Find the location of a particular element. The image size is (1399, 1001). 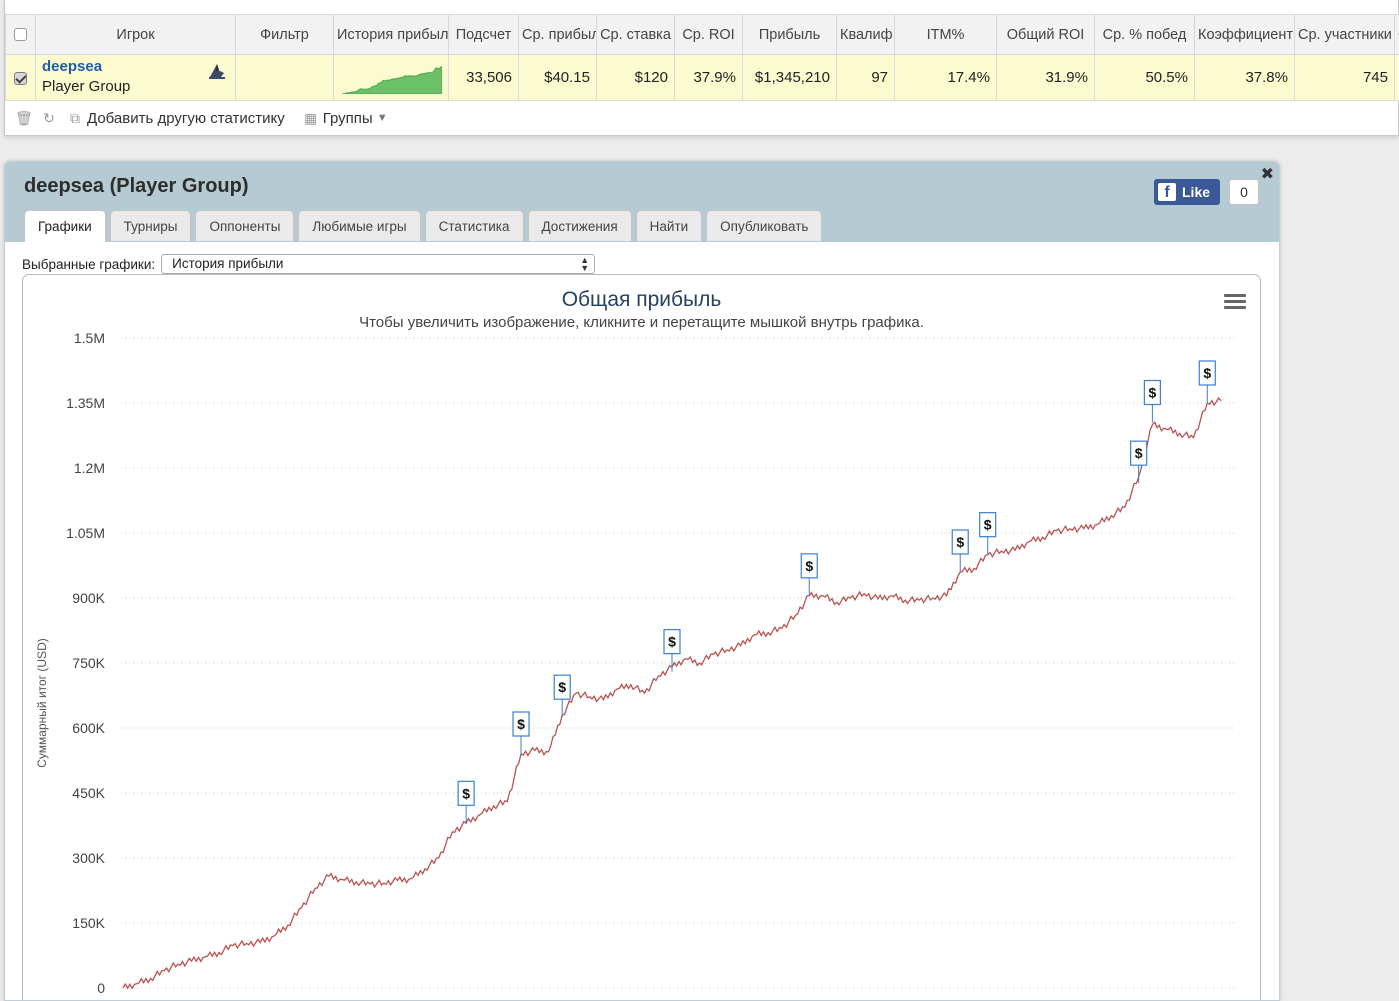

checkbox-icon is located at coordinates (20, 34).